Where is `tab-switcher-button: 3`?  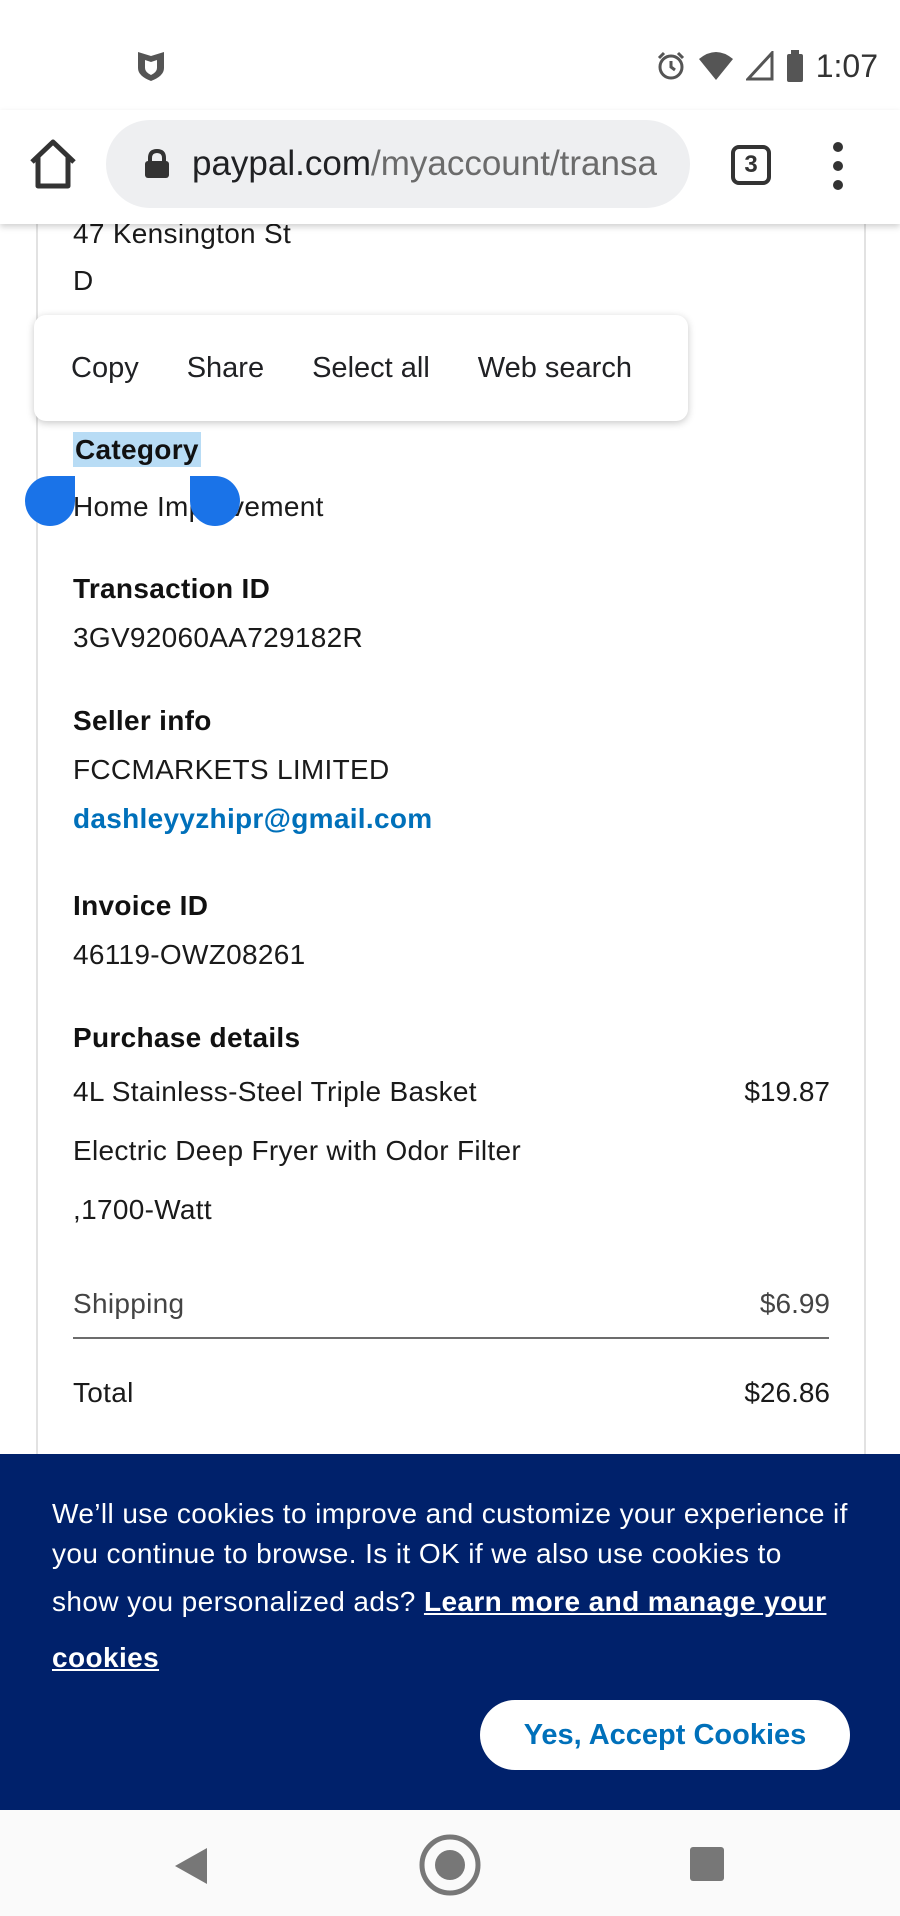
tab-switcher-button: 3 is located at coordinates (751, 165).